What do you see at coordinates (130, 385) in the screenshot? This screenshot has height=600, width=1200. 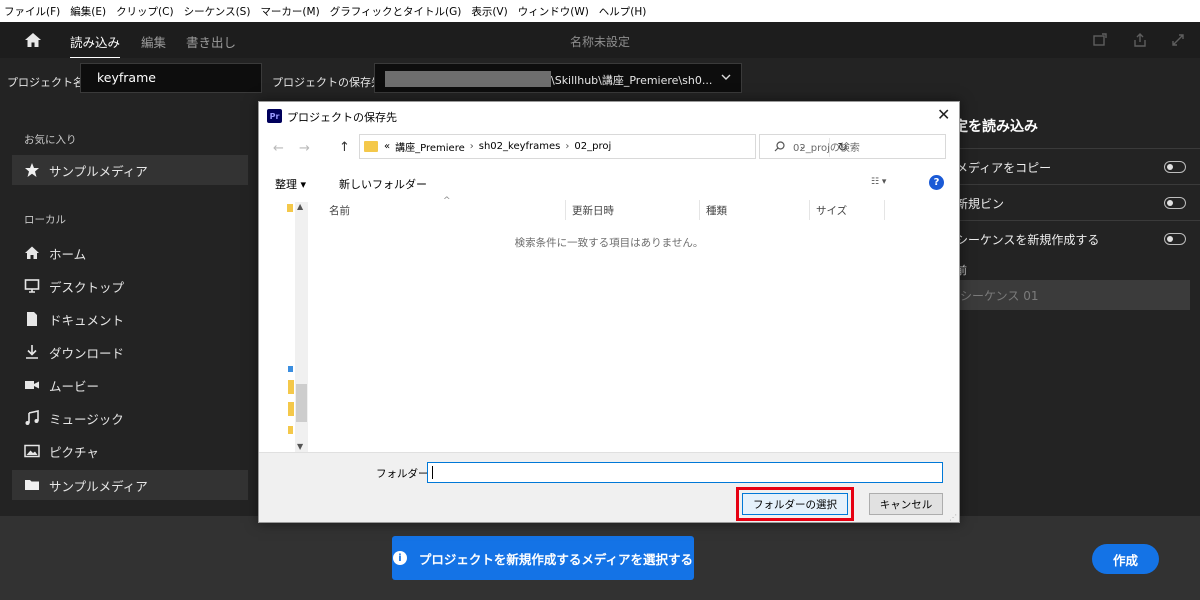 I see `sidebar-item-movies: ムービー` at bounding box center [130, 385].